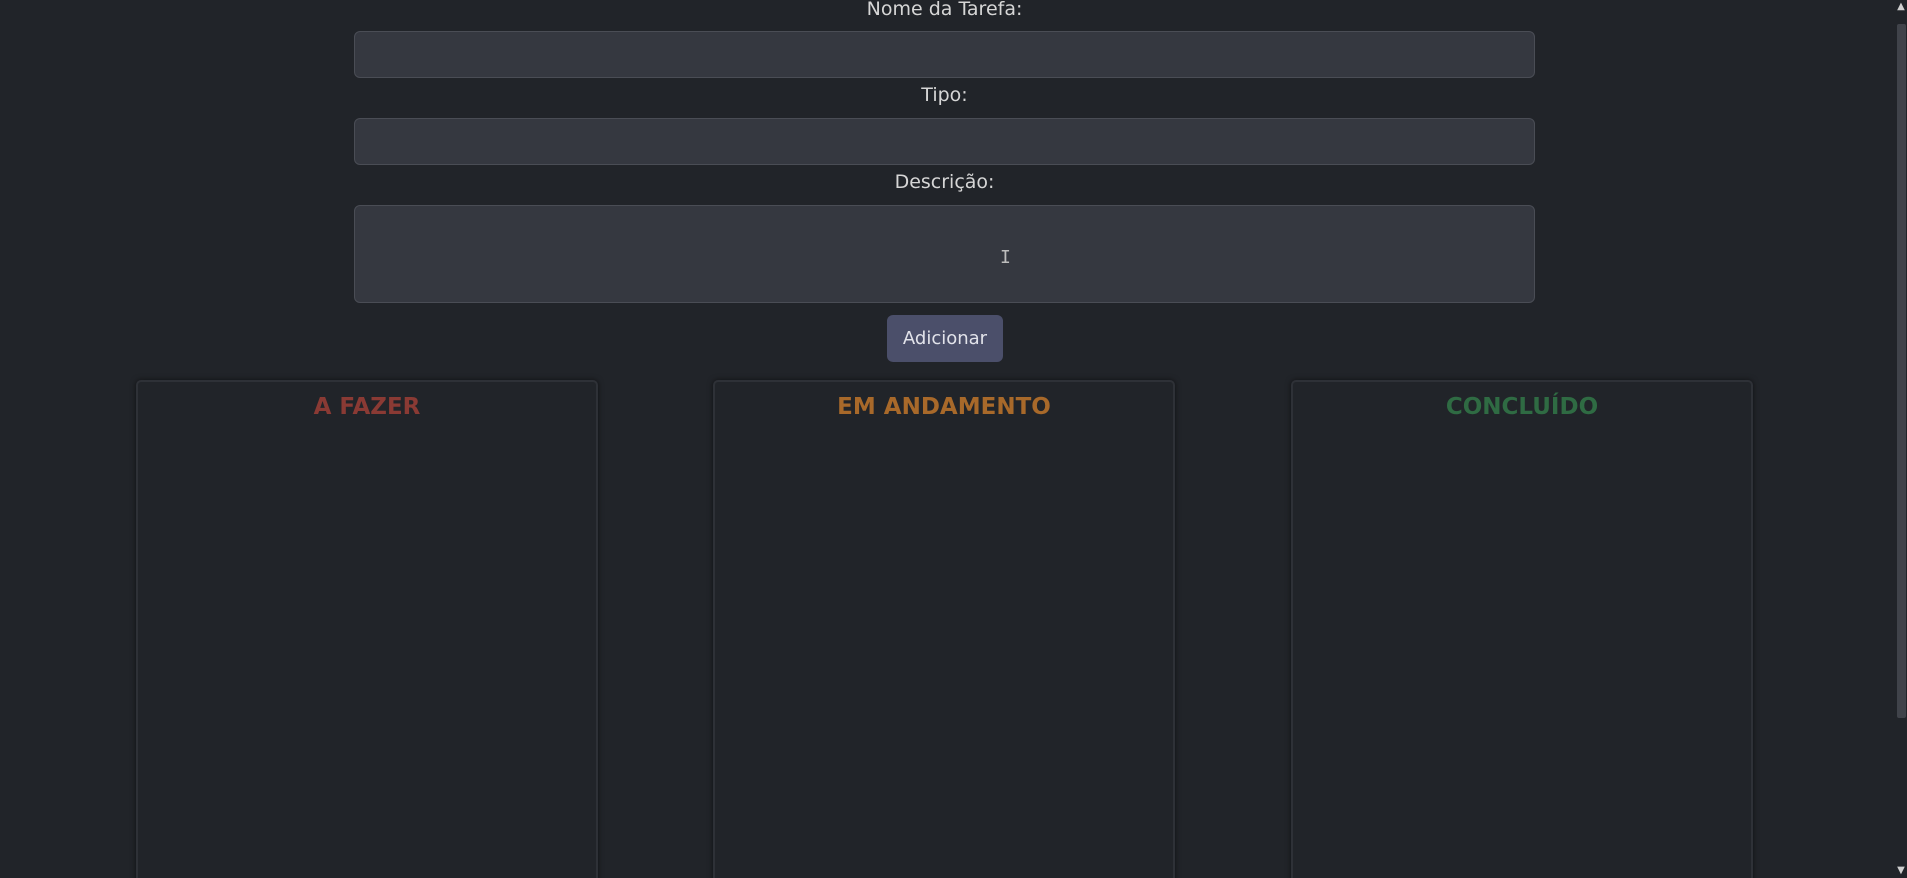 The width and height of the screenshot is (1907, 878). Describe the element at coordinates (1522, 407) in the screenshot. I see `column-done-title: CONCLUÍDO` at that location.